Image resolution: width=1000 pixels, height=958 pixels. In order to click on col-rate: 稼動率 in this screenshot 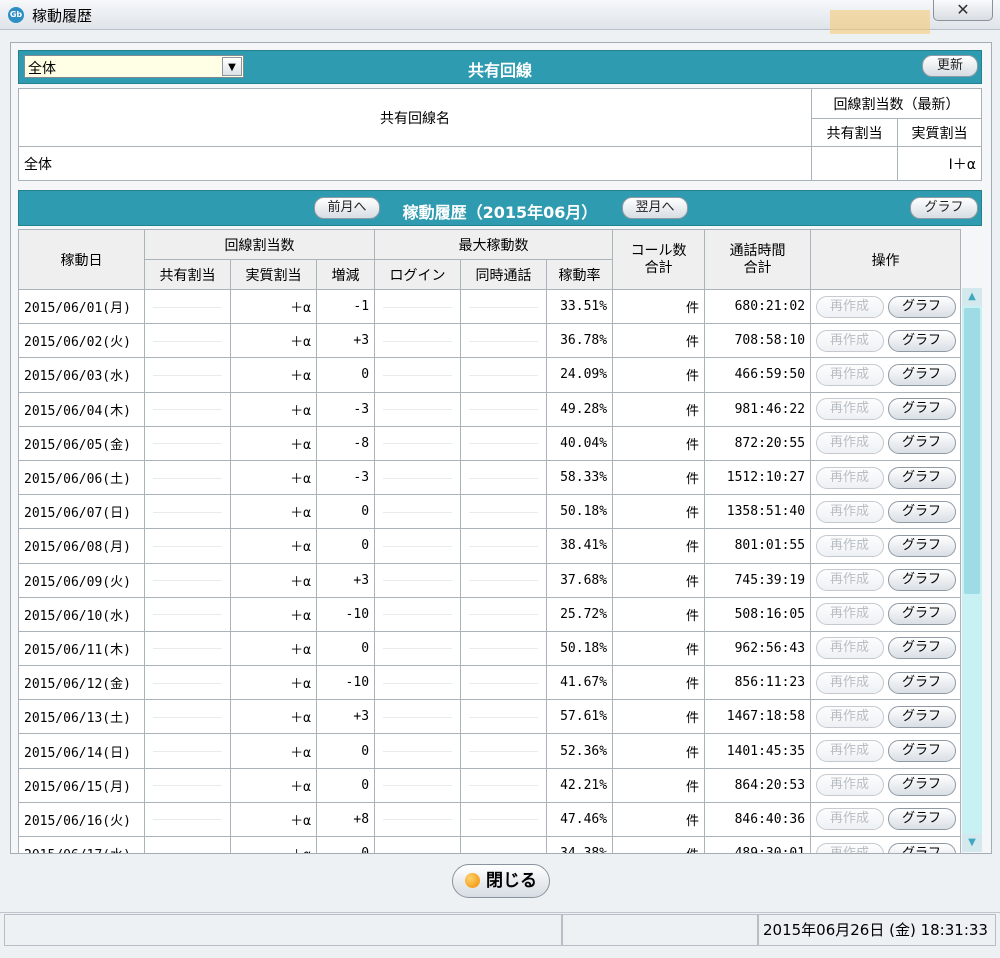, I will do `click(580, 274)`.